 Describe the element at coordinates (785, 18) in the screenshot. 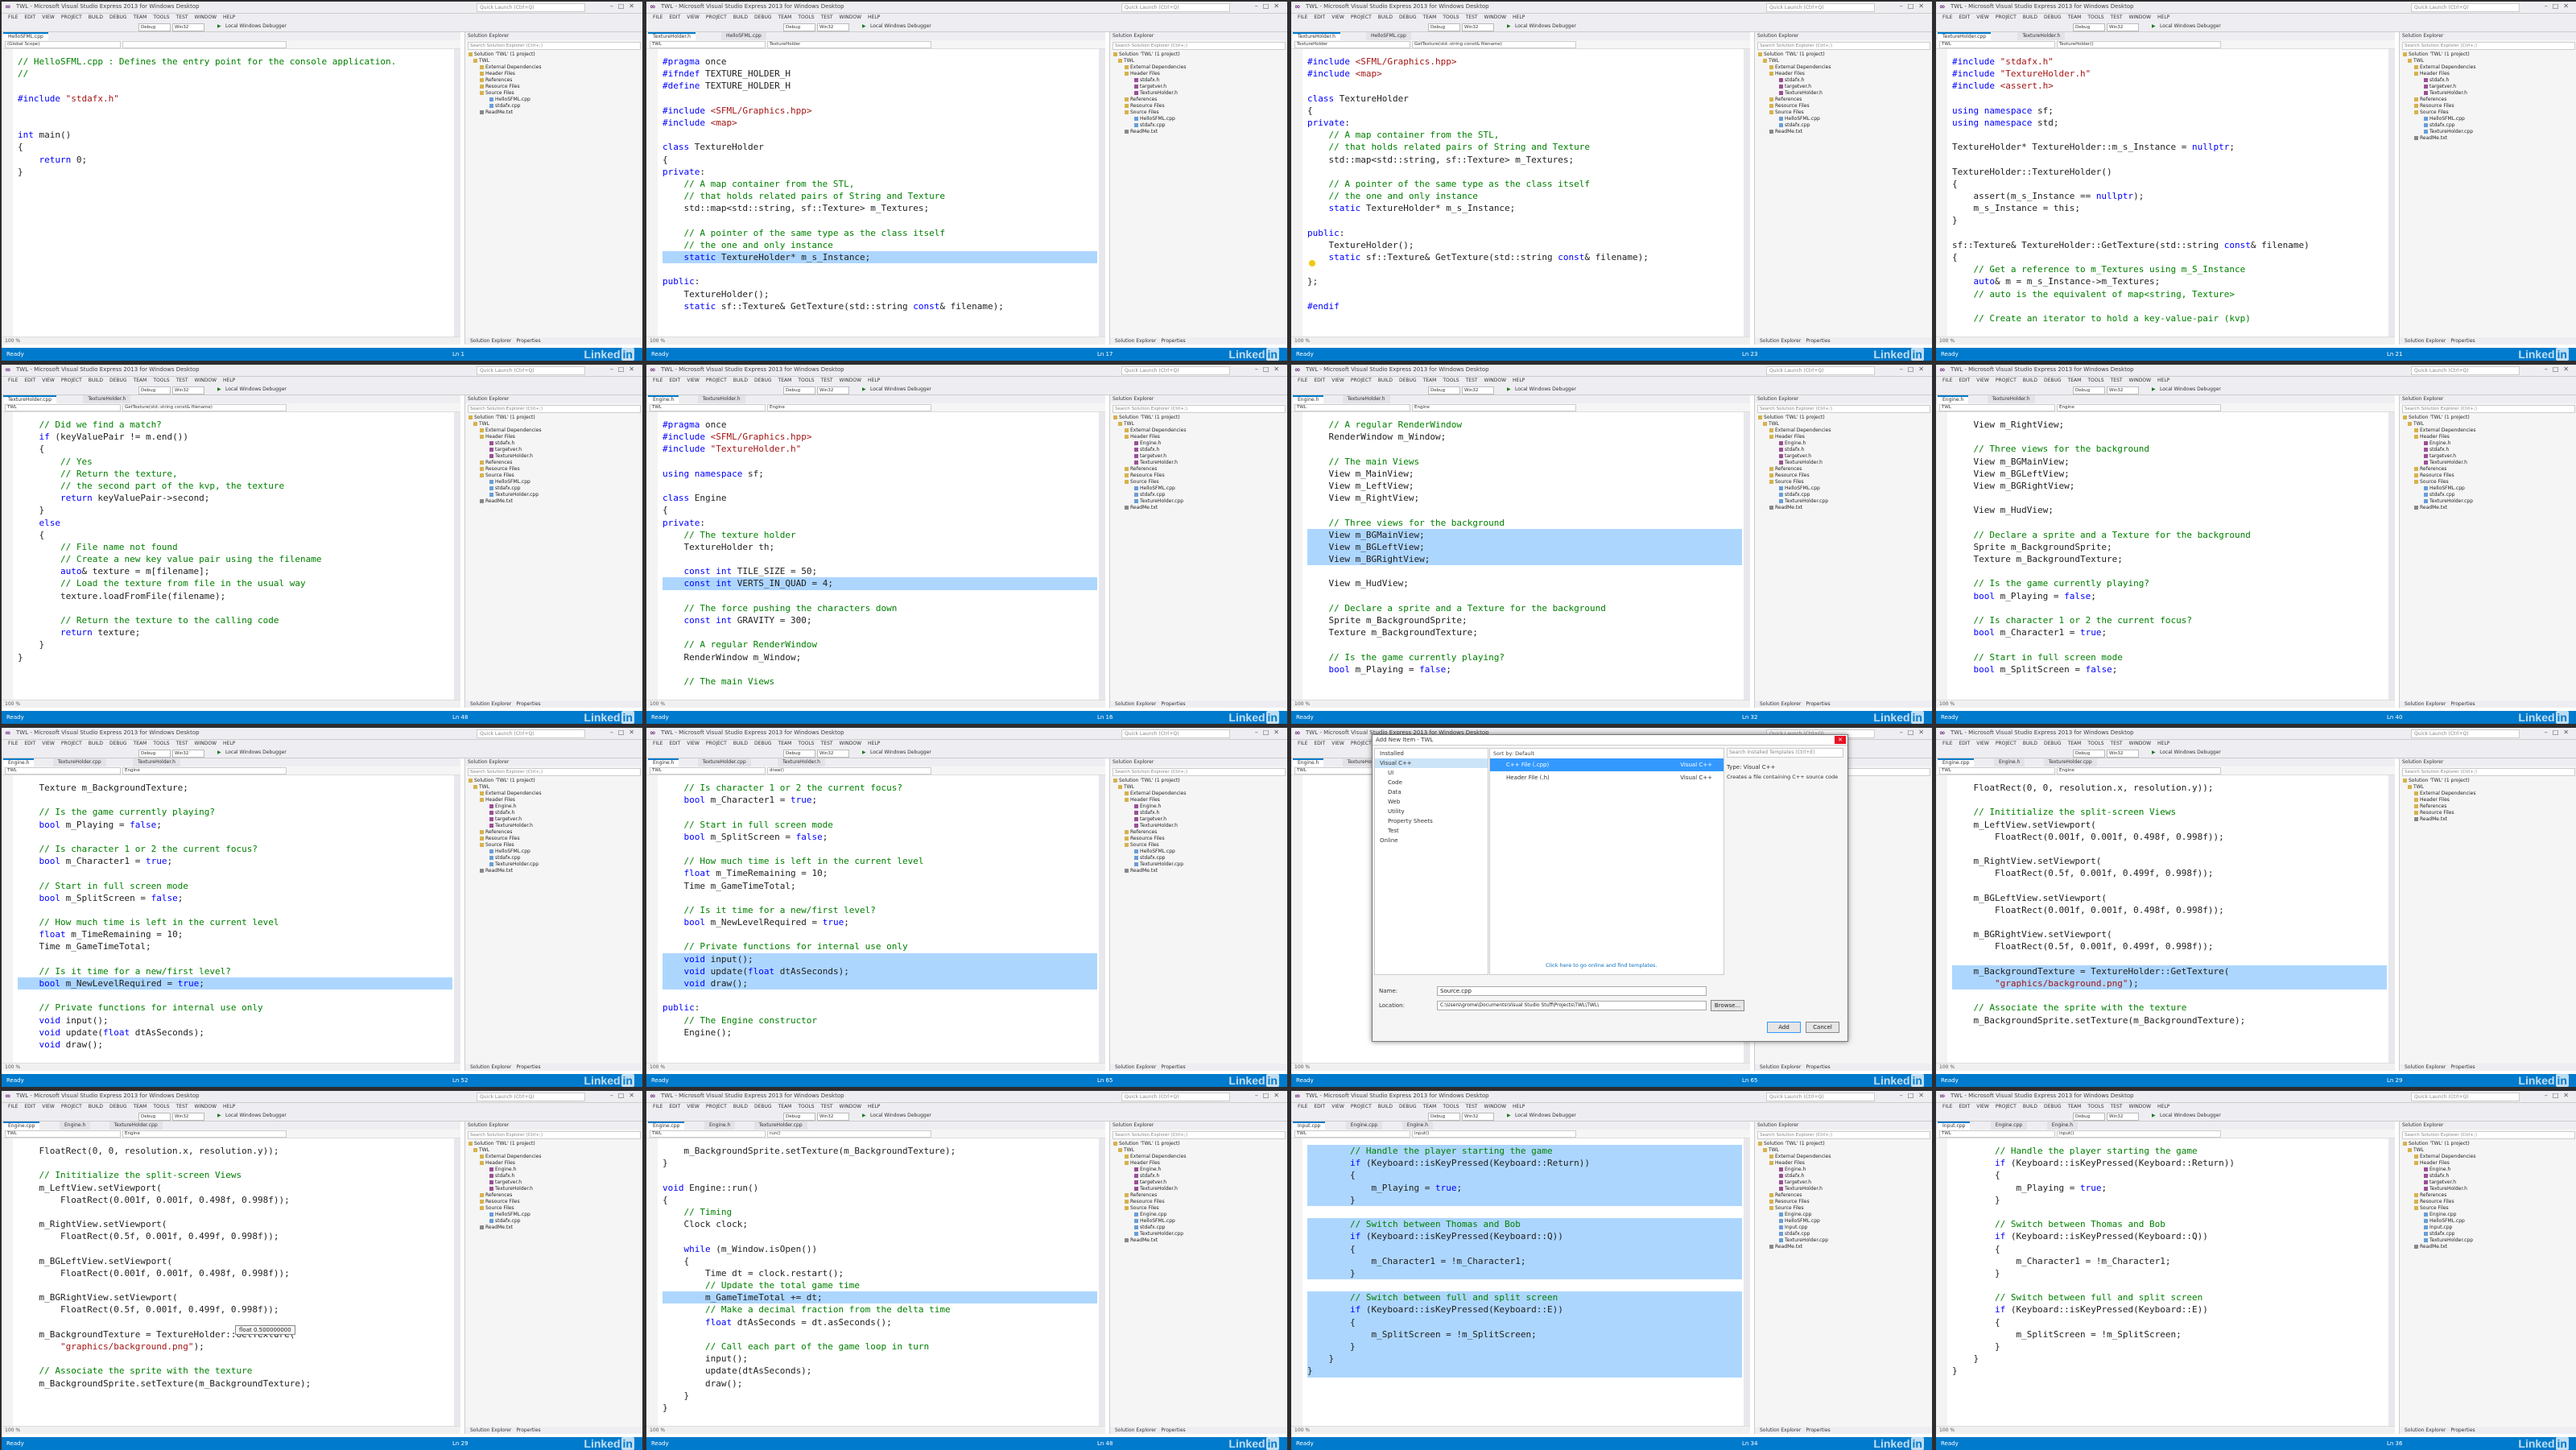

I see `menu-item-team: TEAM` at that location.